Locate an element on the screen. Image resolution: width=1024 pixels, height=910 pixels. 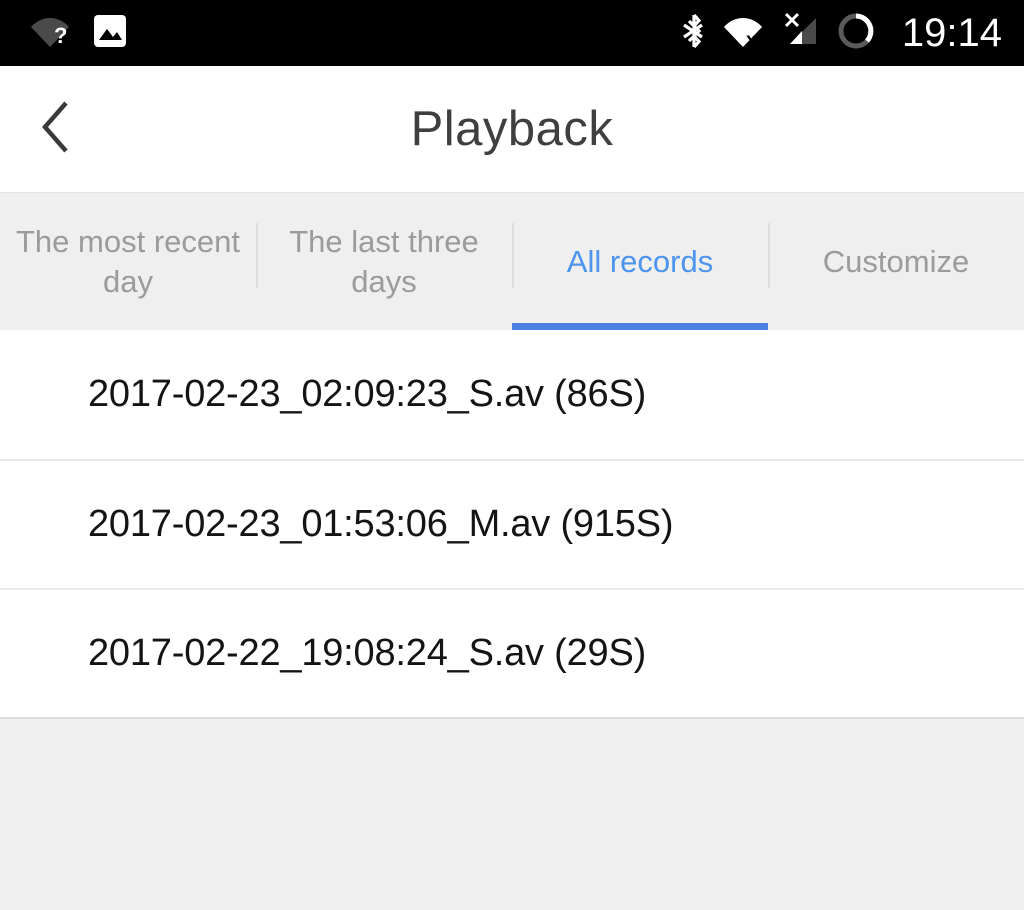
status-bar-right-icons: x 19:14 is located at coordinates (842, 33).